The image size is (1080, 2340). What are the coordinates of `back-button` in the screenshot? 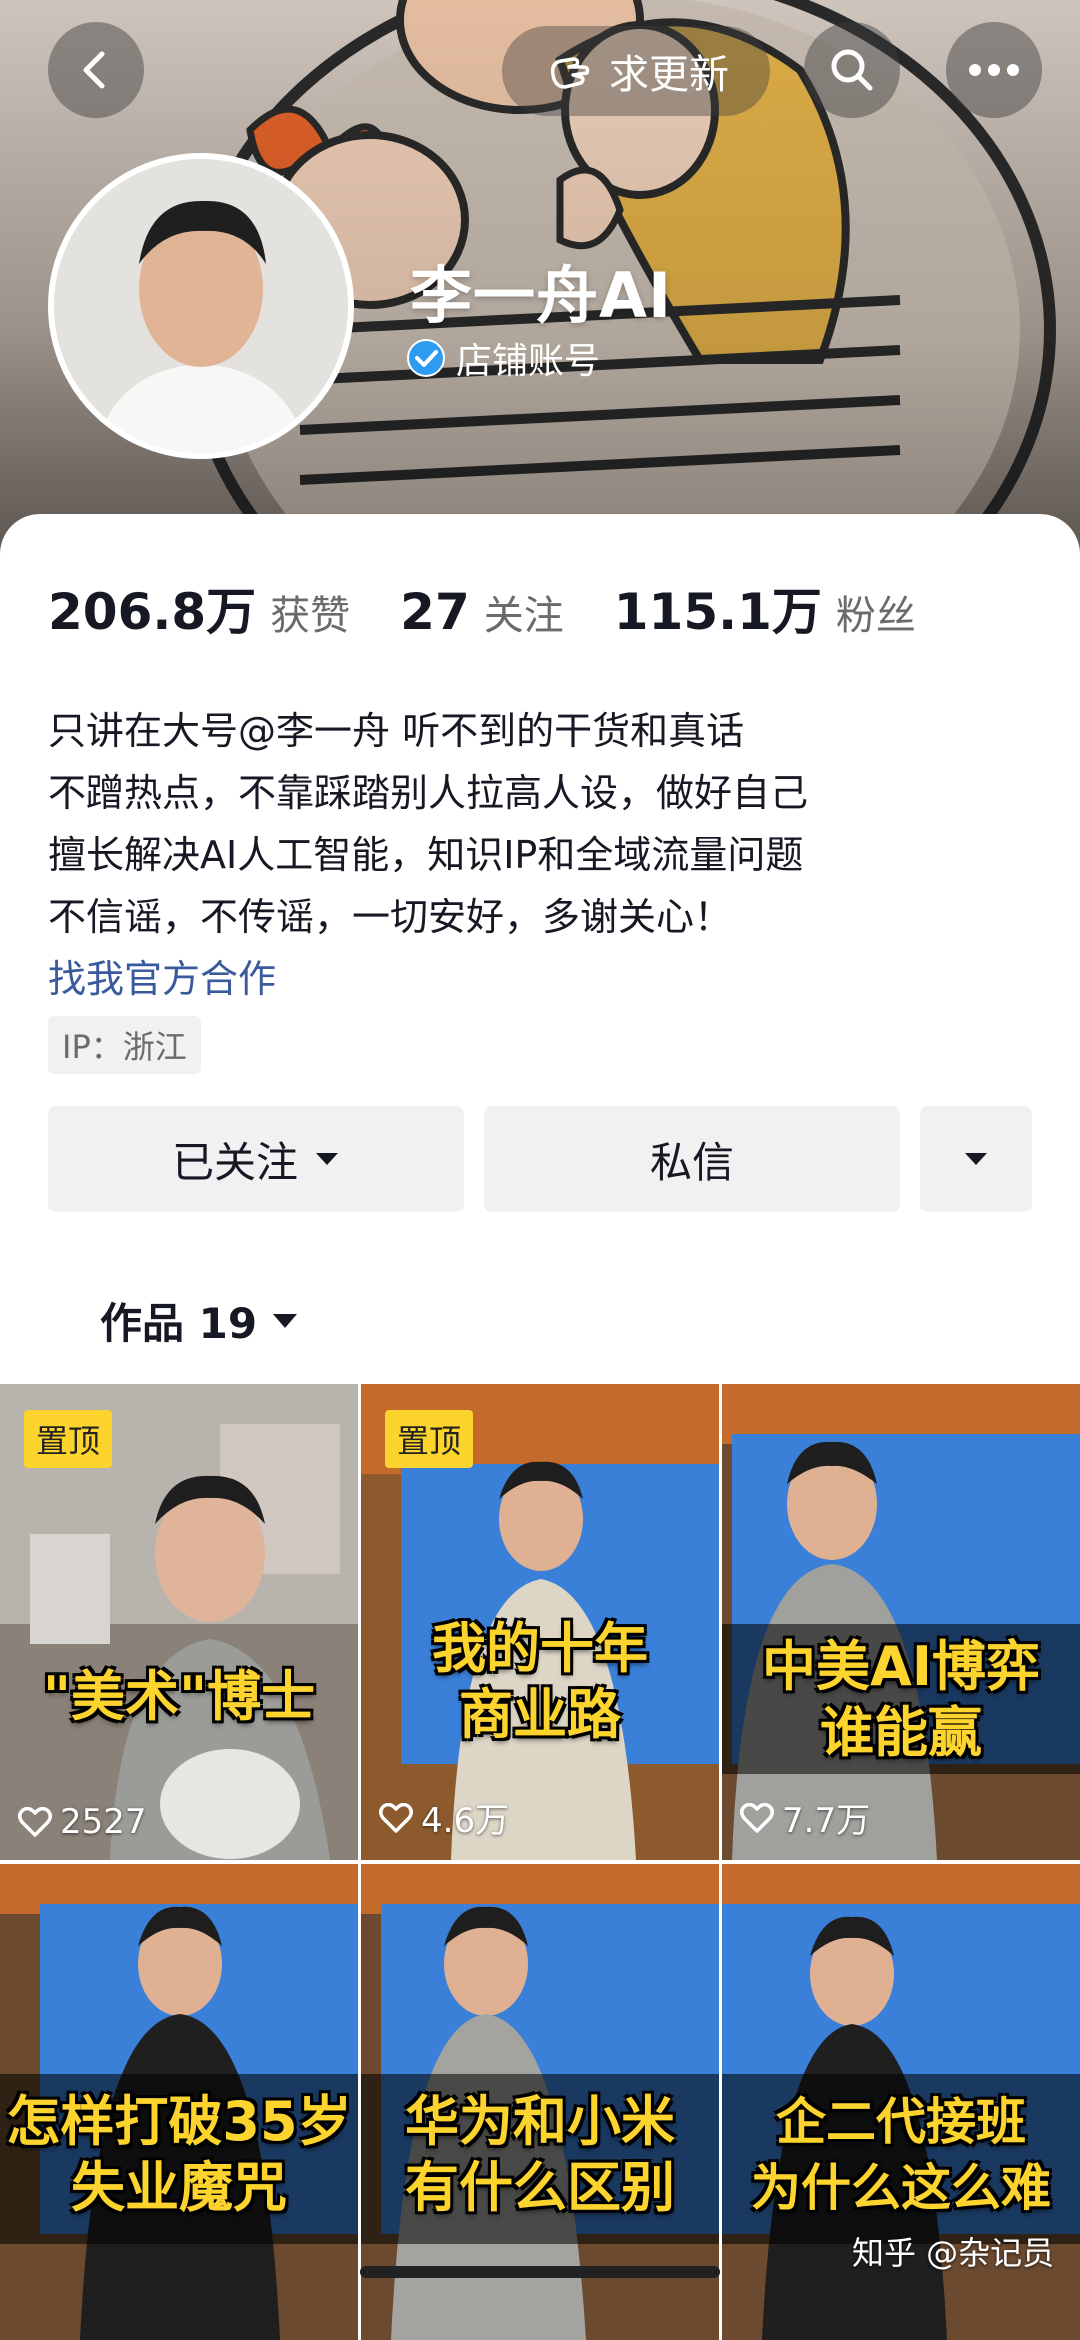 It's located at (96, 70).